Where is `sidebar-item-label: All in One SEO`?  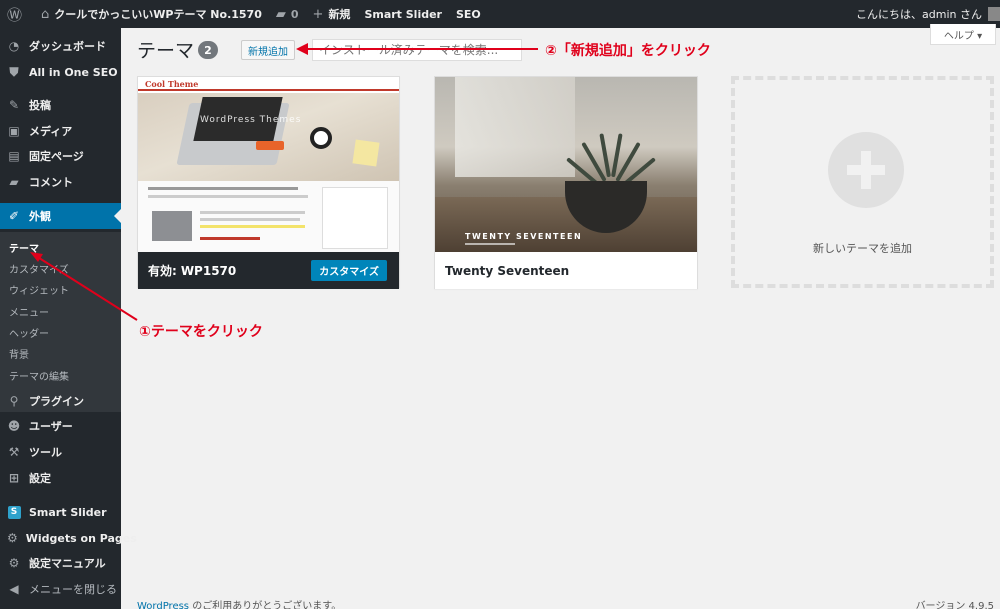
sidebar-item-label: All in One SEO is located at coordinates (73, 72).